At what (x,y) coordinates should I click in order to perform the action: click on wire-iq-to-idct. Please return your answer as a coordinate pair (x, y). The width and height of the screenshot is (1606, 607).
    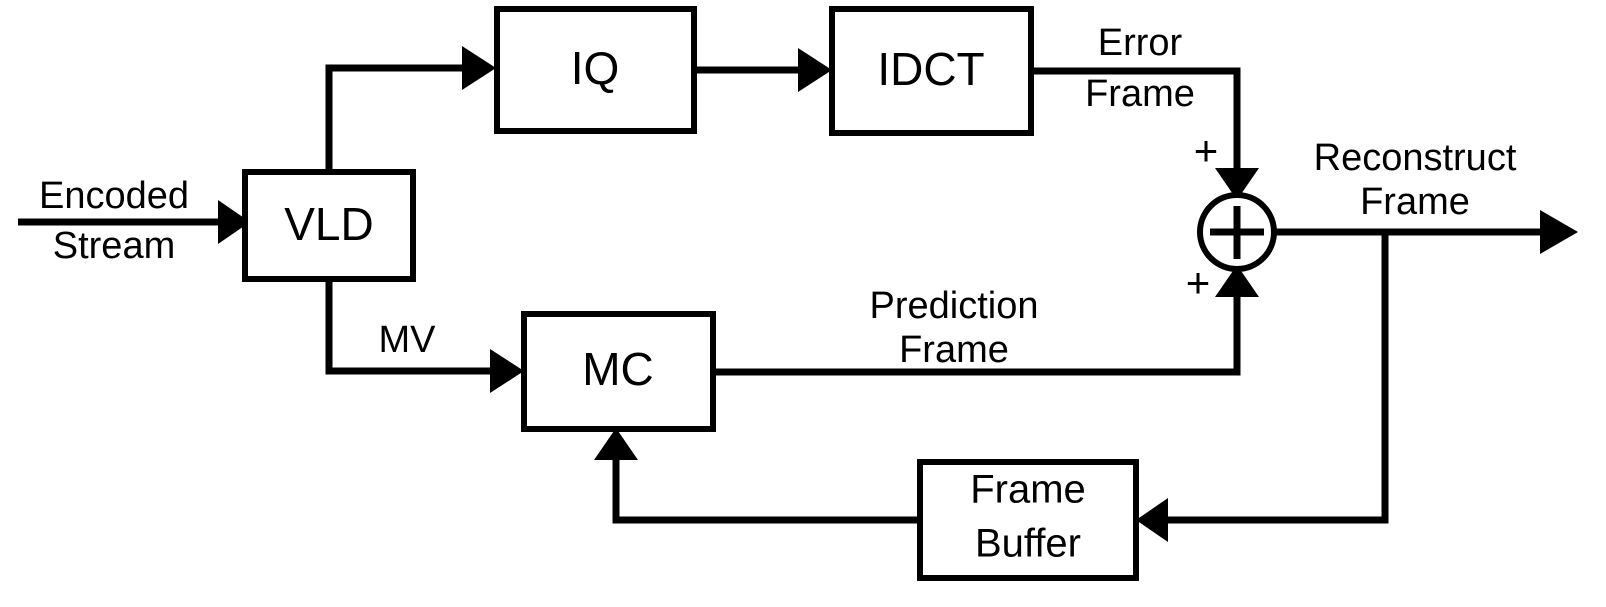
    Looking at the image, I should click on (763, 70).